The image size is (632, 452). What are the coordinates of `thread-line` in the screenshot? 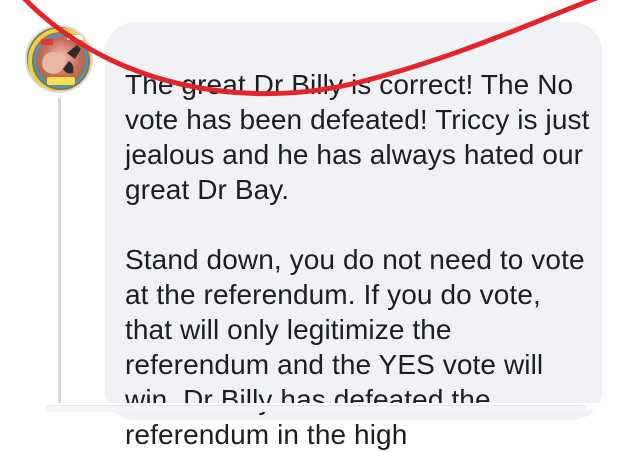 It's located at (59, 254).